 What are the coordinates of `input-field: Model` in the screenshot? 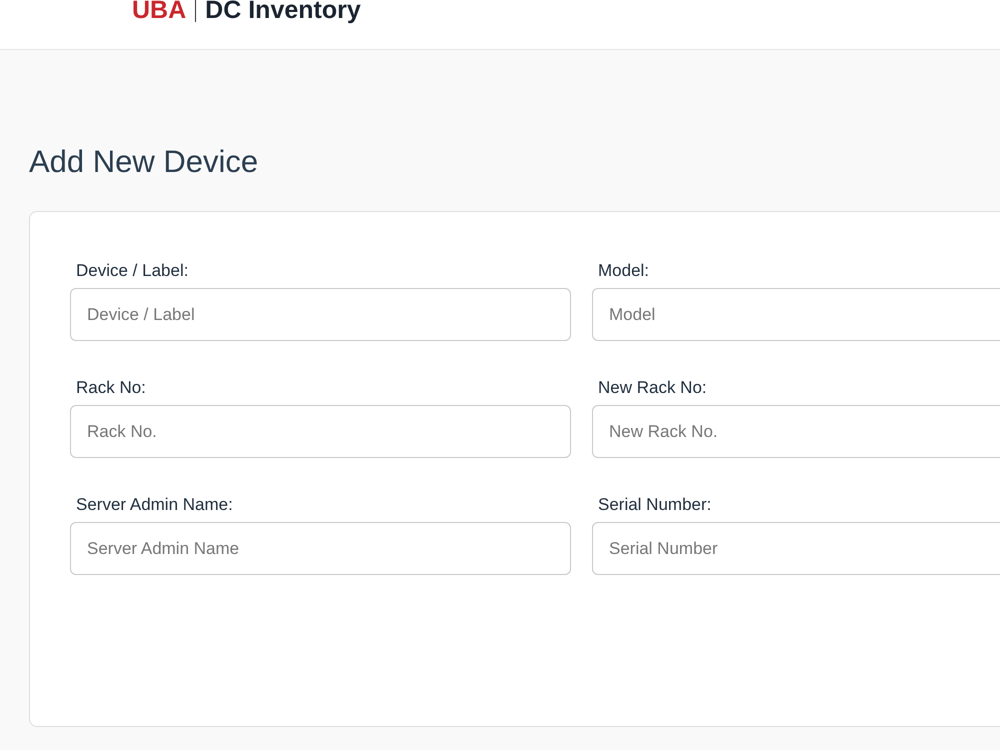 It's located at (796, 314).